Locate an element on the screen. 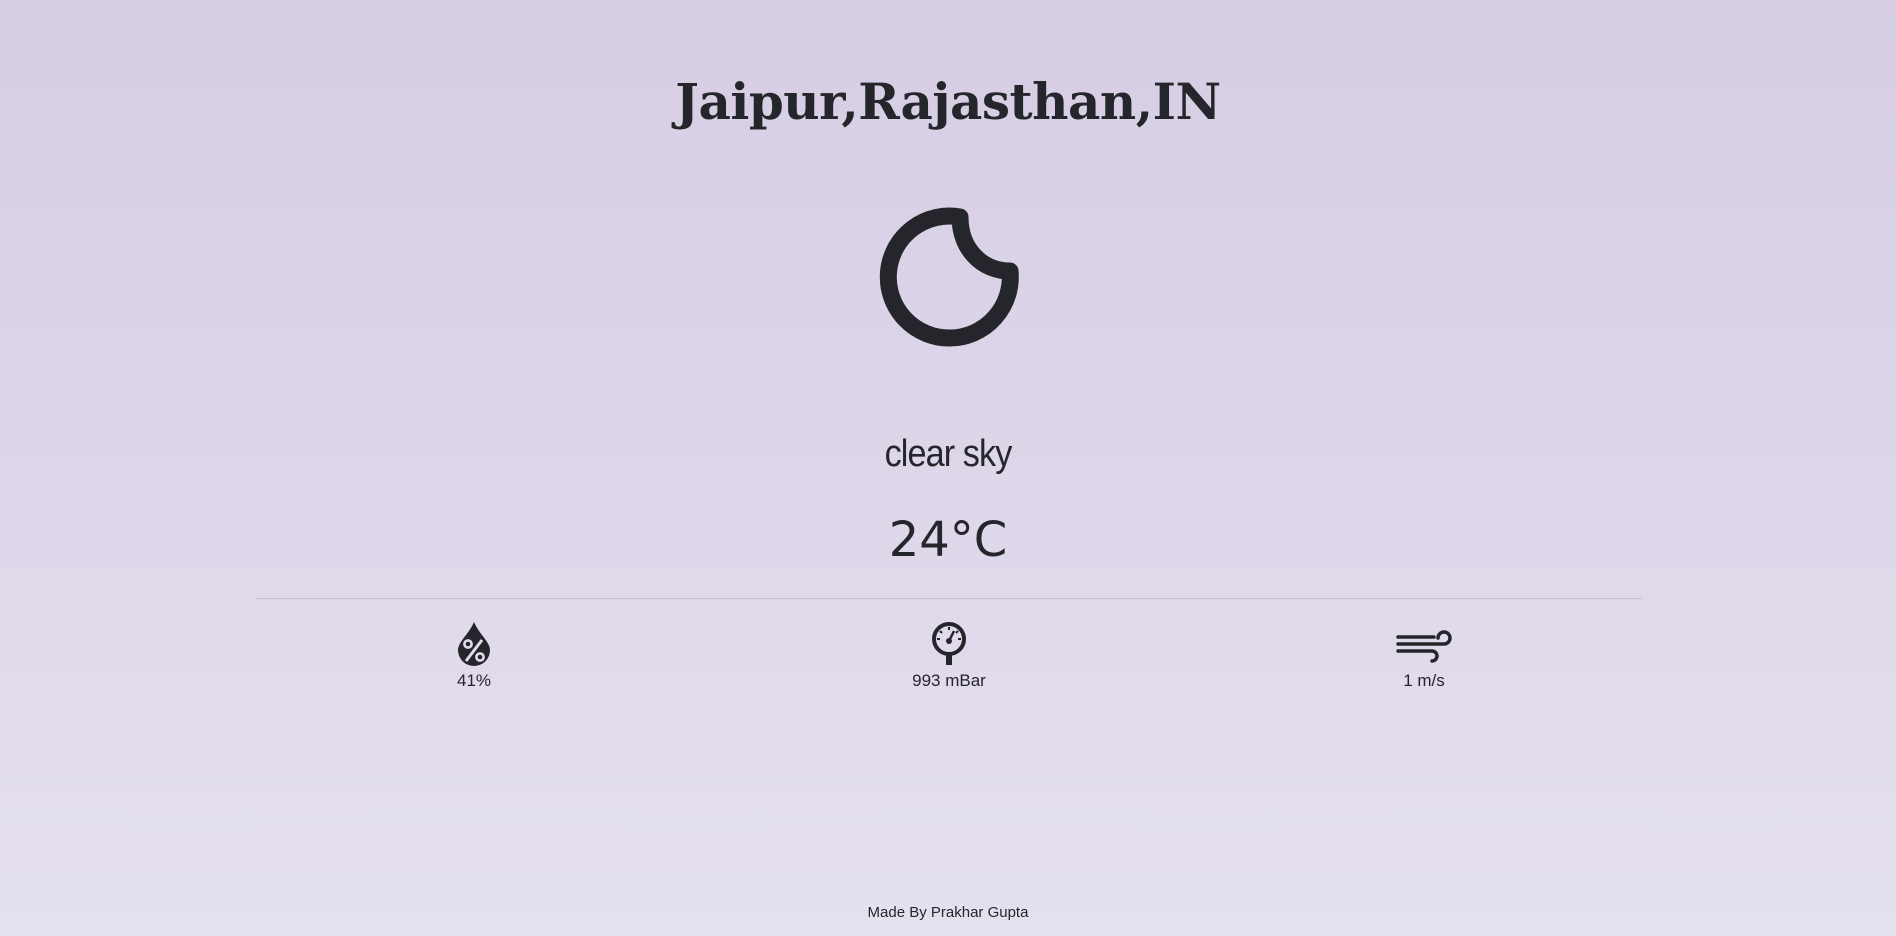 This screenshot has height=936, width=1896. pressure-gauge-icon is located at coordinates (949, 643).